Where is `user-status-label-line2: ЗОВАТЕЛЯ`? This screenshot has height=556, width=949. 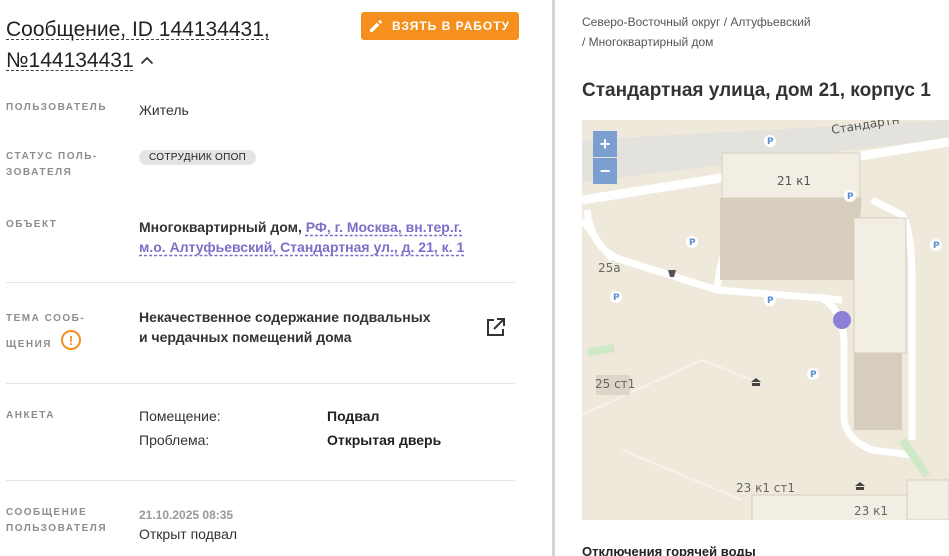
user-status-label-line2: ЗОВАТЕЛЯ is located at coordinates (39, 172).